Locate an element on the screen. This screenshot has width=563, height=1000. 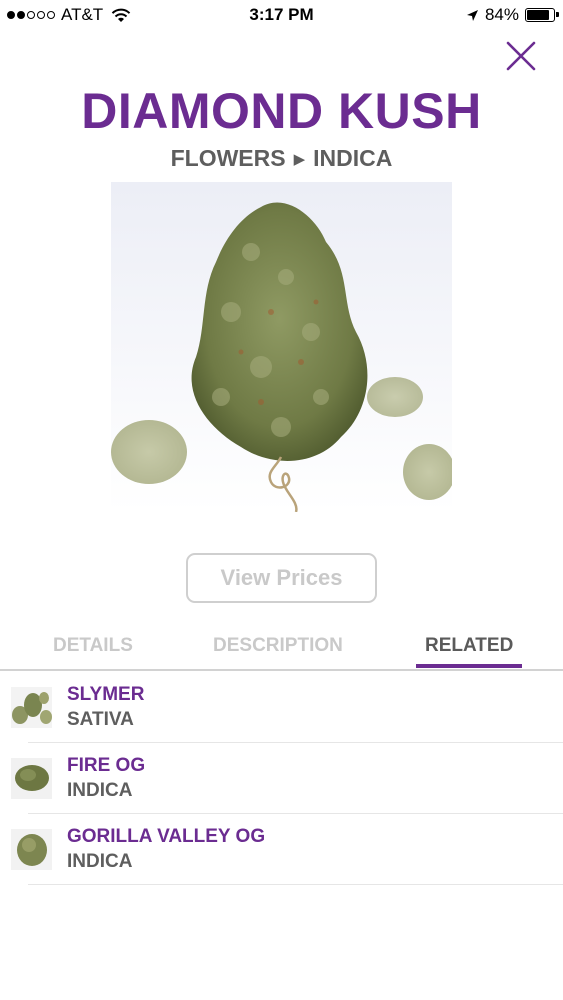
battery-level is located at coordinates (538, 15).